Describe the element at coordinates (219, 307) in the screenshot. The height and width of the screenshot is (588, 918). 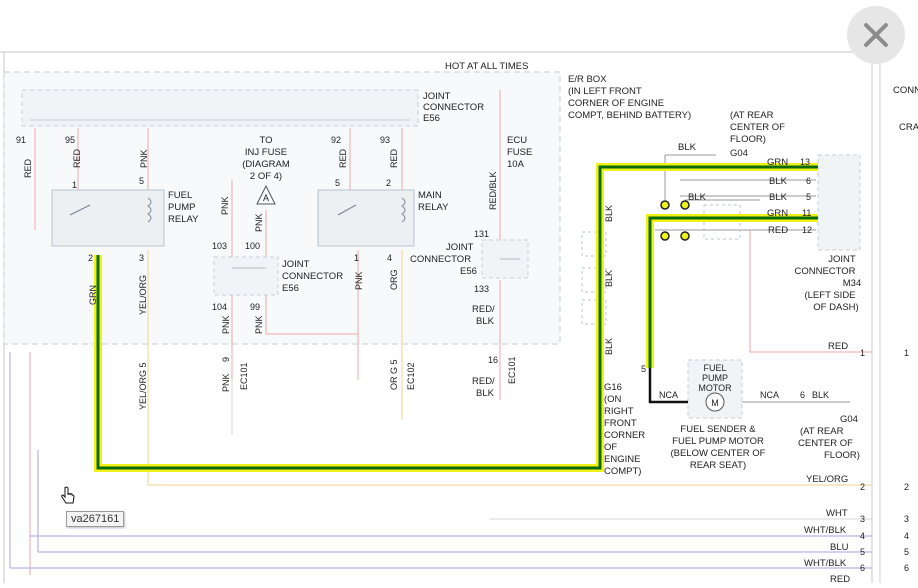
I see `pin-104: 104` at that location.